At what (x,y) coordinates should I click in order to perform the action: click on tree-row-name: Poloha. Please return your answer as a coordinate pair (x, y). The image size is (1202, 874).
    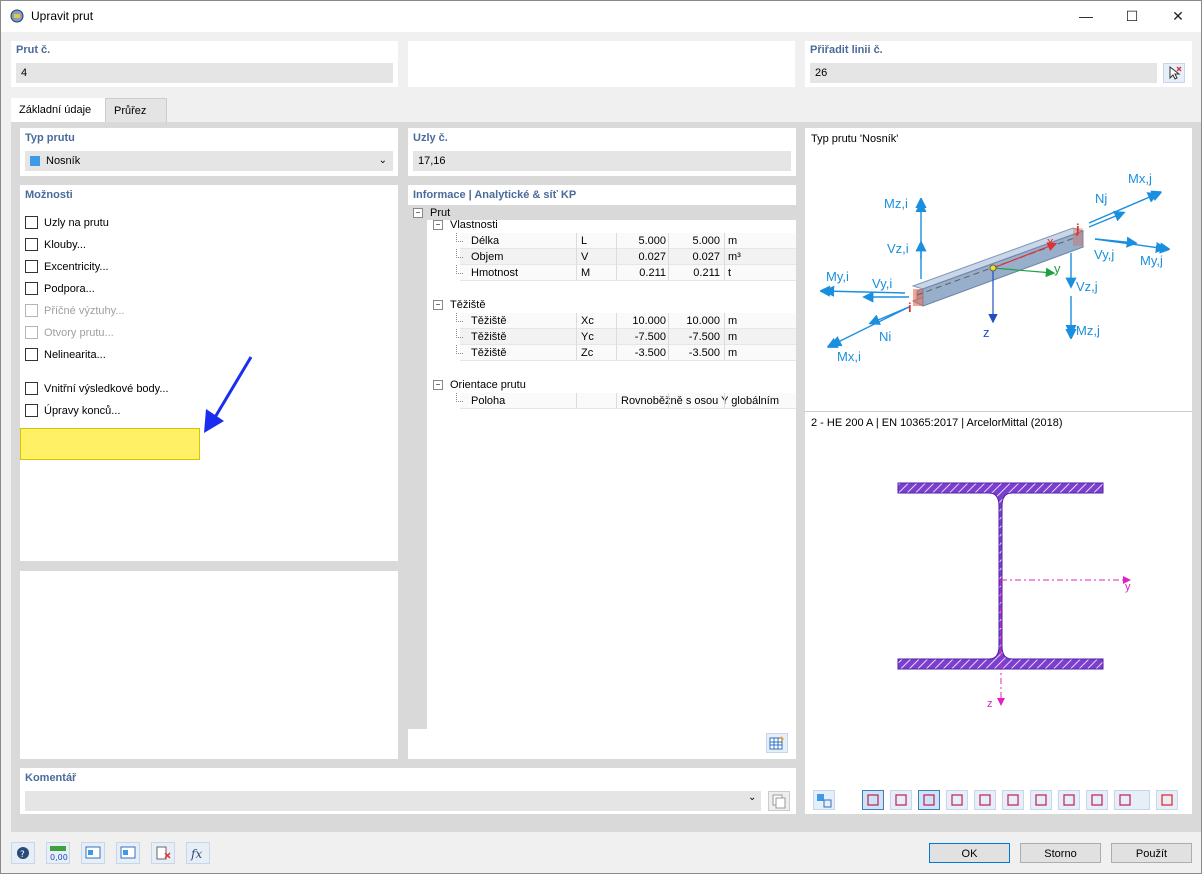
    Looking at the image, I should click on (488, 401).